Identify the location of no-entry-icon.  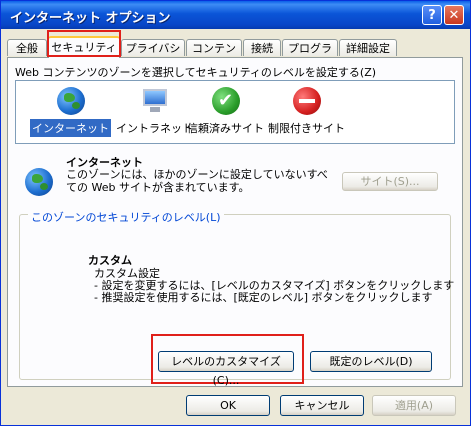
(306, 101).